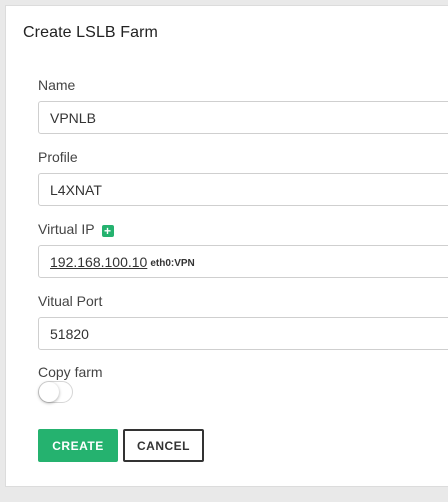 This screenshot has width=448, height=502. Describe the element at coordinates (243, 333) in the screenshot. I see `virtual-port-input: 51820` at that location.